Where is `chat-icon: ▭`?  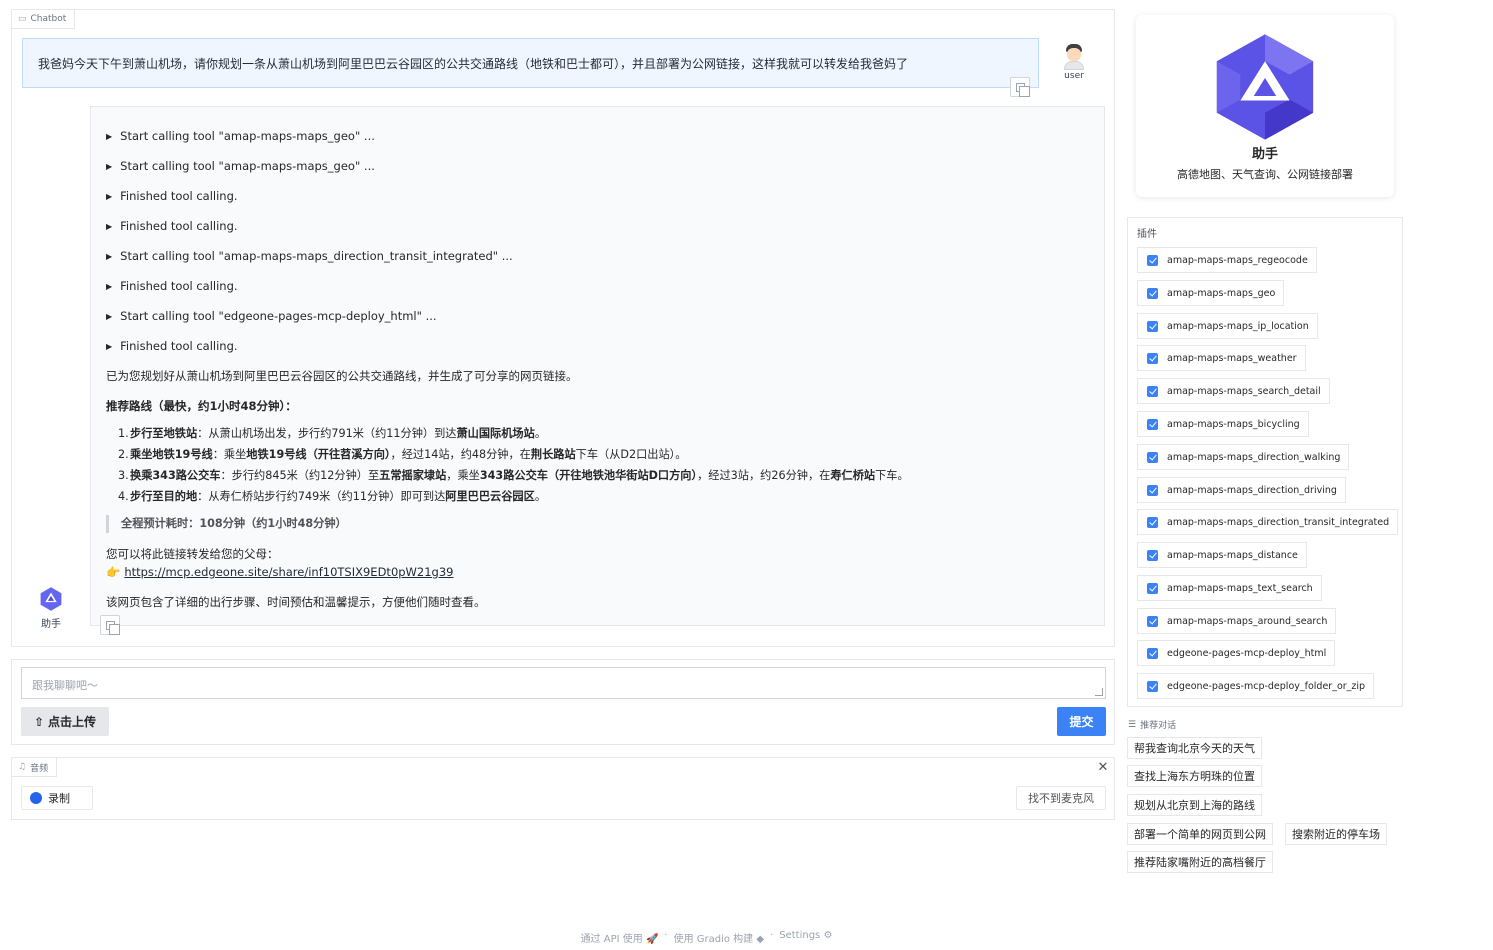 chat-icon: ▭ is located at coordinates (22, 19).